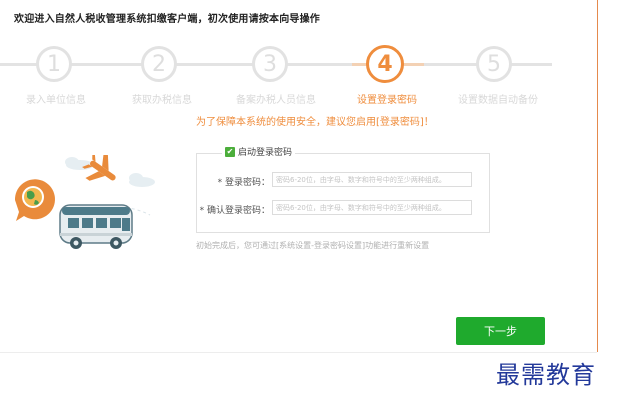  What do you see at coordinates (372, 179) in the screenshot?
I see `password-input` at bounding box center [372, 179].